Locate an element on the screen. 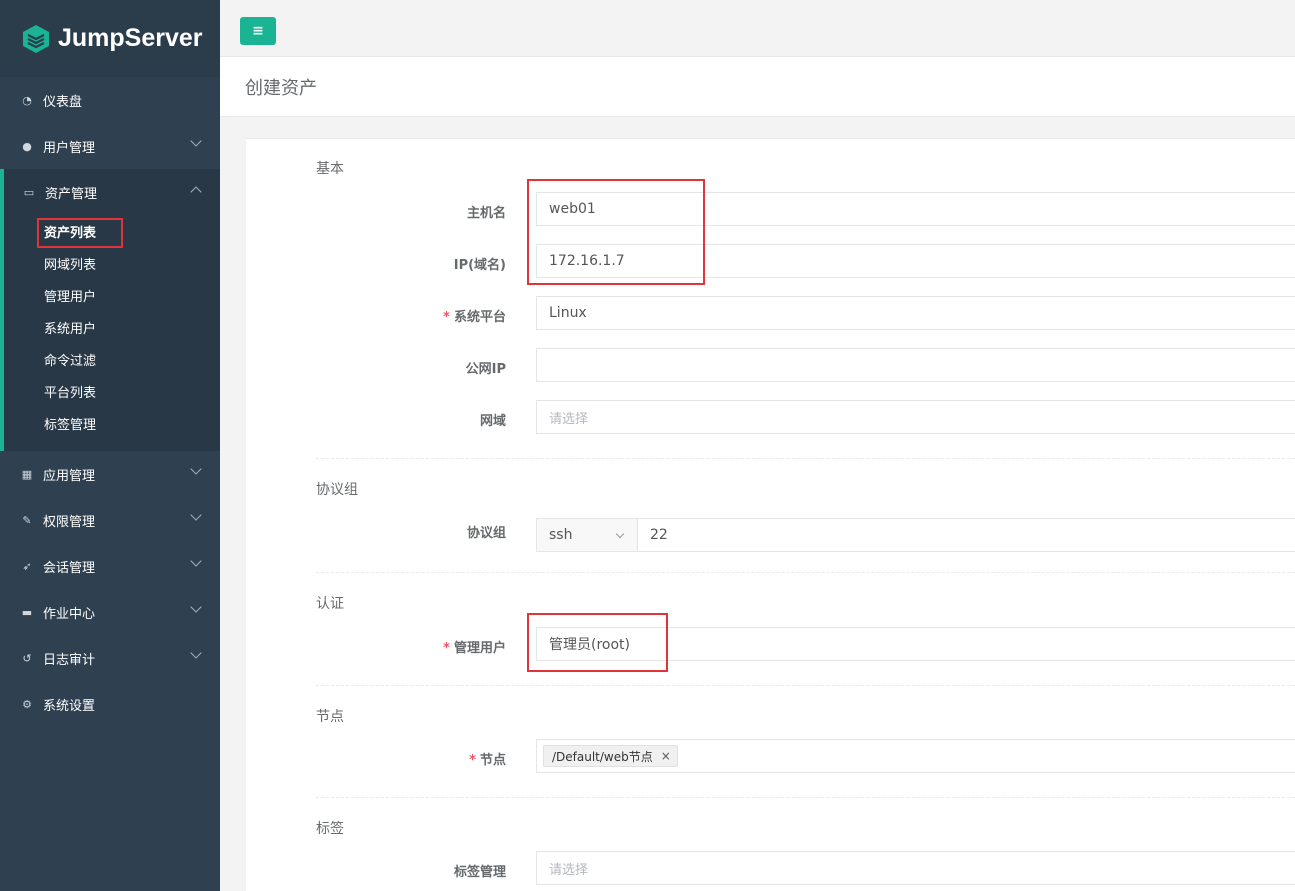 The image size is (1295, 891). sidebar-item-label: 权限管理 is located at coordinates (69, 522).